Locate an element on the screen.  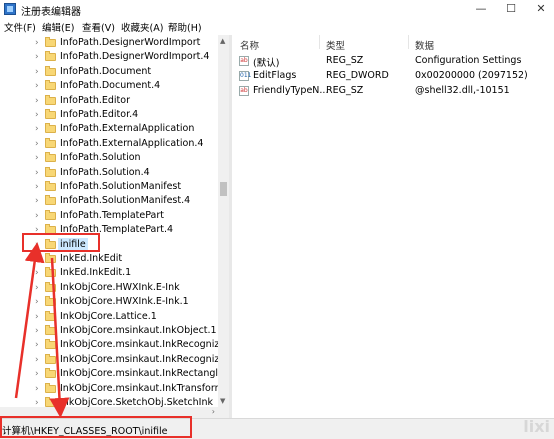
tree-item: › InkObjCore.SketchObj.SketchInk is located at coordinates (108, 401).